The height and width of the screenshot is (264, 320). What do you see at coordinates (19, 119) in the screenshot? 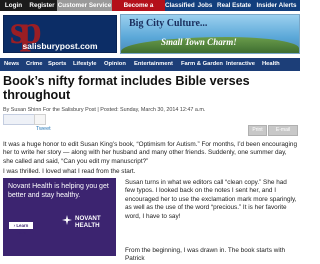
I see `facebook-share-widget` at bounding box center [19, 119].